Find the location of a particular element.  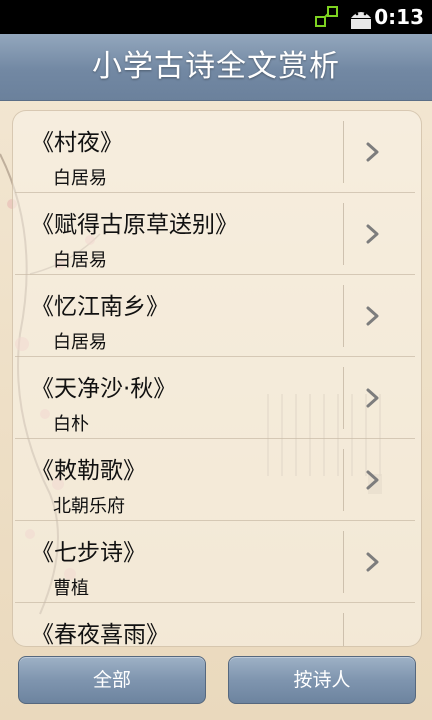

poem-list-item: 《天净沙·秋》 白朴 is located at coordinates (217, 398).